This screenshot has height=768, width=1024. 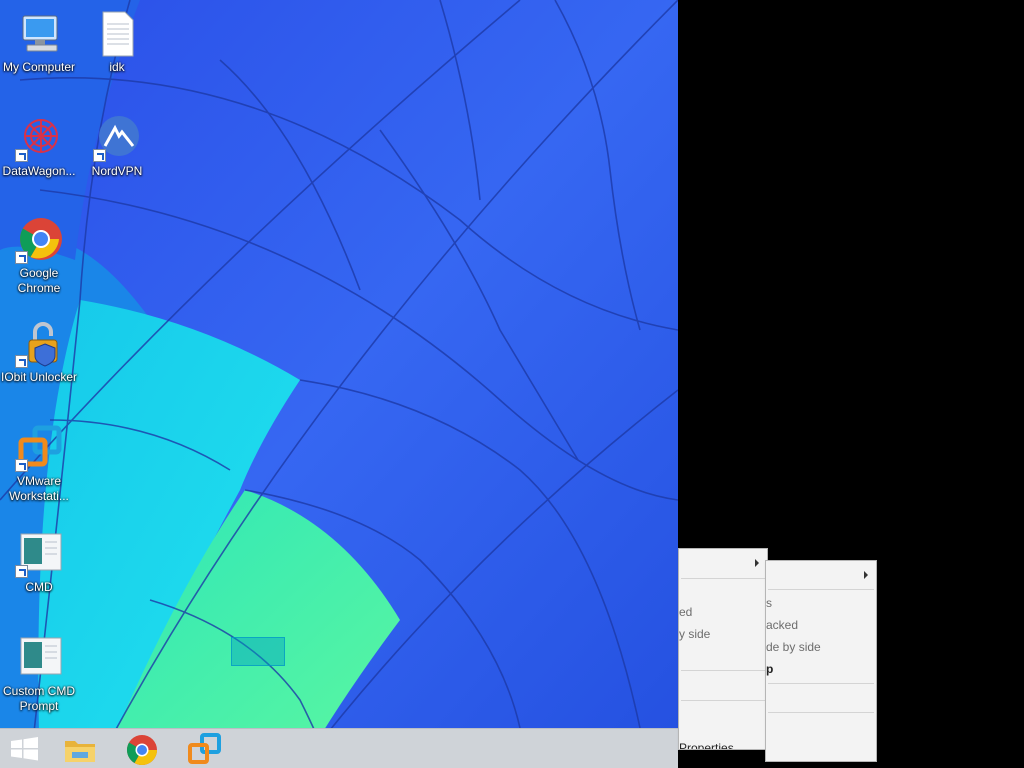 I want to click on desktop-icon-label: Google Chrome, so click(x=39, y=280).